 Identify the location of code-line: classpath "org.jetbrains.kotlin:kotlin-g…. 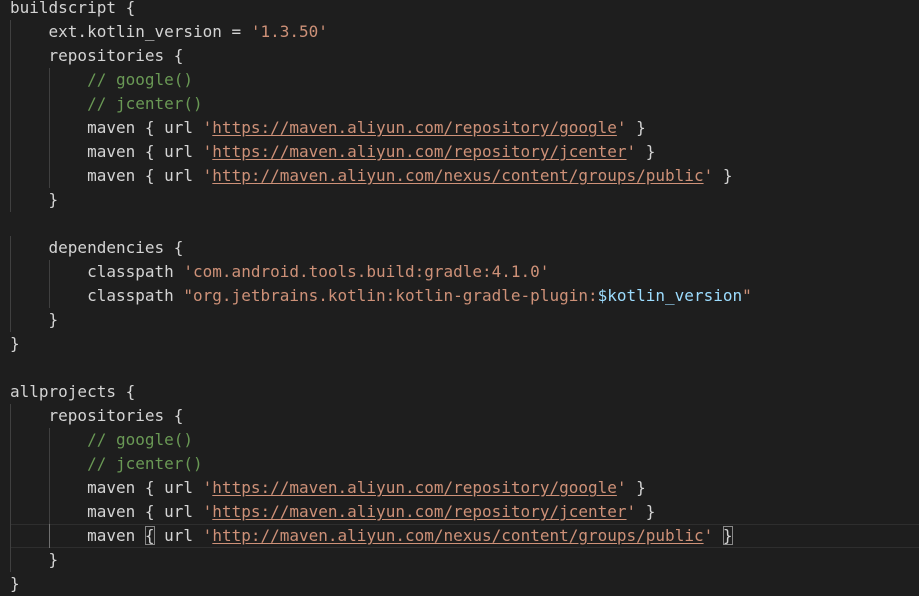
(464, 296).